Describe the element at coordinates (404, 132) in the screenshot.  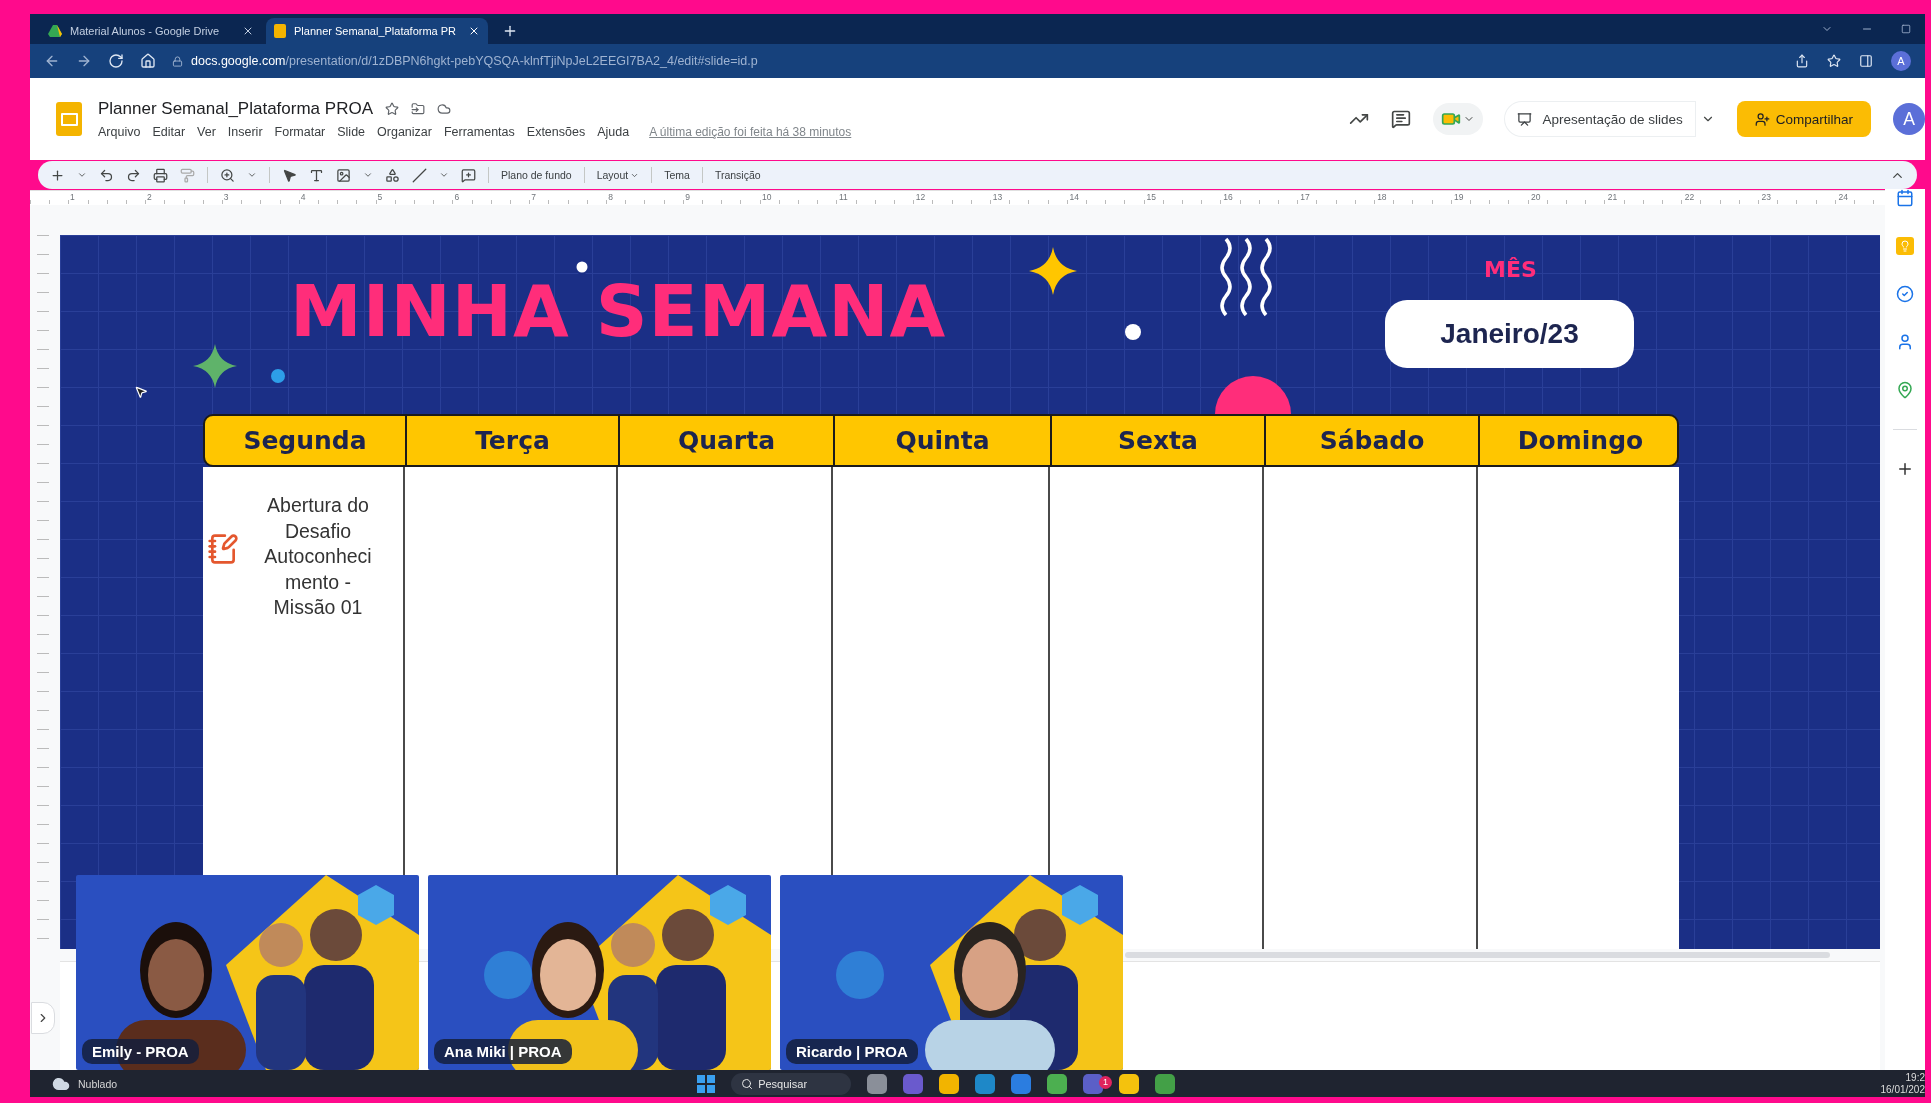
I see `menu-item: Organizar` at that location.